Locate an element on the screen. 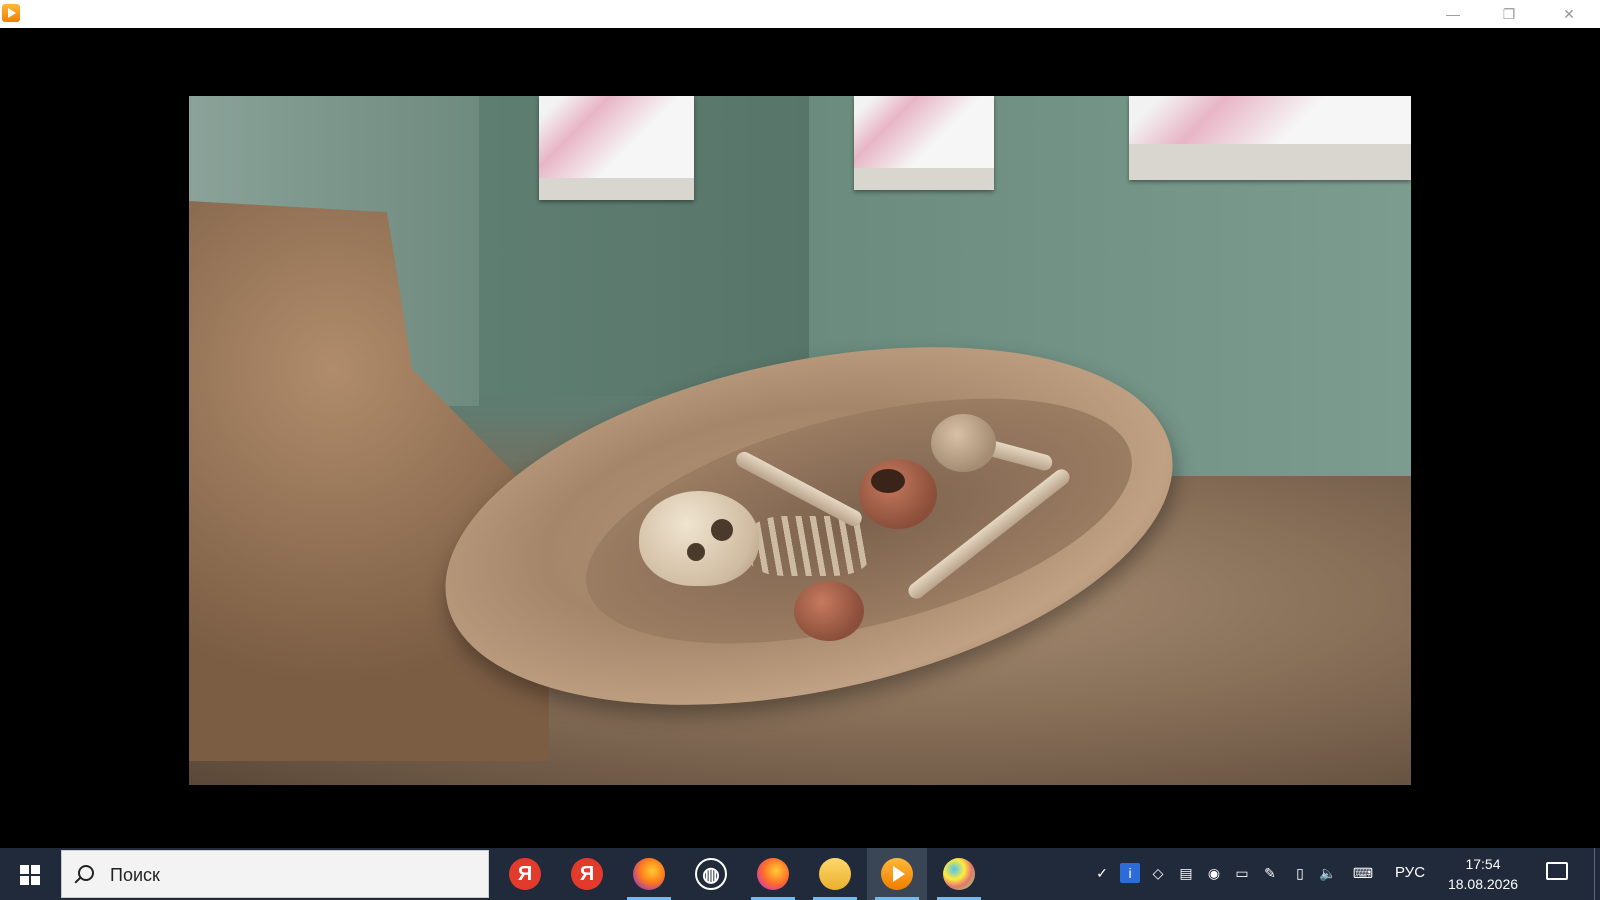 The image size is (1600, 900). yandex-icon: Я is located at coordinates (587, 874).